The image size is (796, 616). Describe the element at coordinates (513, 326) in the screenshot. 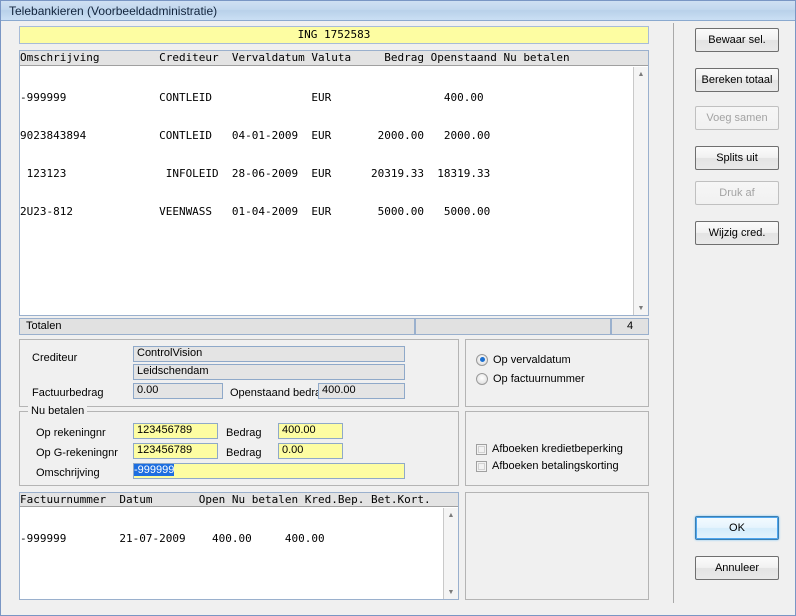

I see `totals-amount` at that location.